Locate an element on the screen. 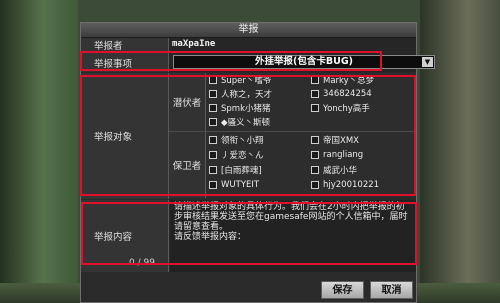  lurker-name: 346824254 is located at coordinates (347, 94).